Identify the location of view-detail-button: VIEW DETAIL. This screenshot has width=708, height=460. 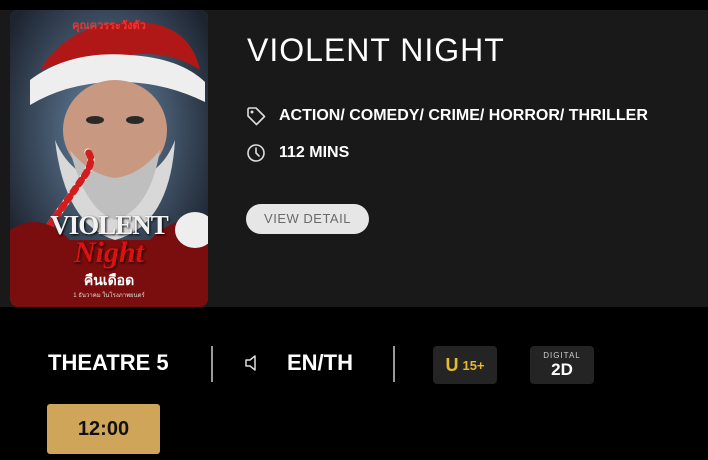
(307, 219).